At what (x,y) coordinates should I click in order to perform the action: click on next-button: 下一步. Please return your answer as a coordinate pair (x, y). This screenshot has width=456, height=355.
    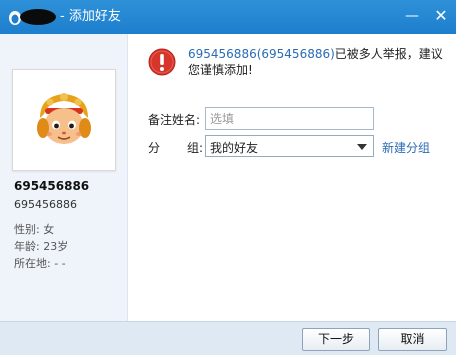
    Looking at the image, I should click on (336, 339).